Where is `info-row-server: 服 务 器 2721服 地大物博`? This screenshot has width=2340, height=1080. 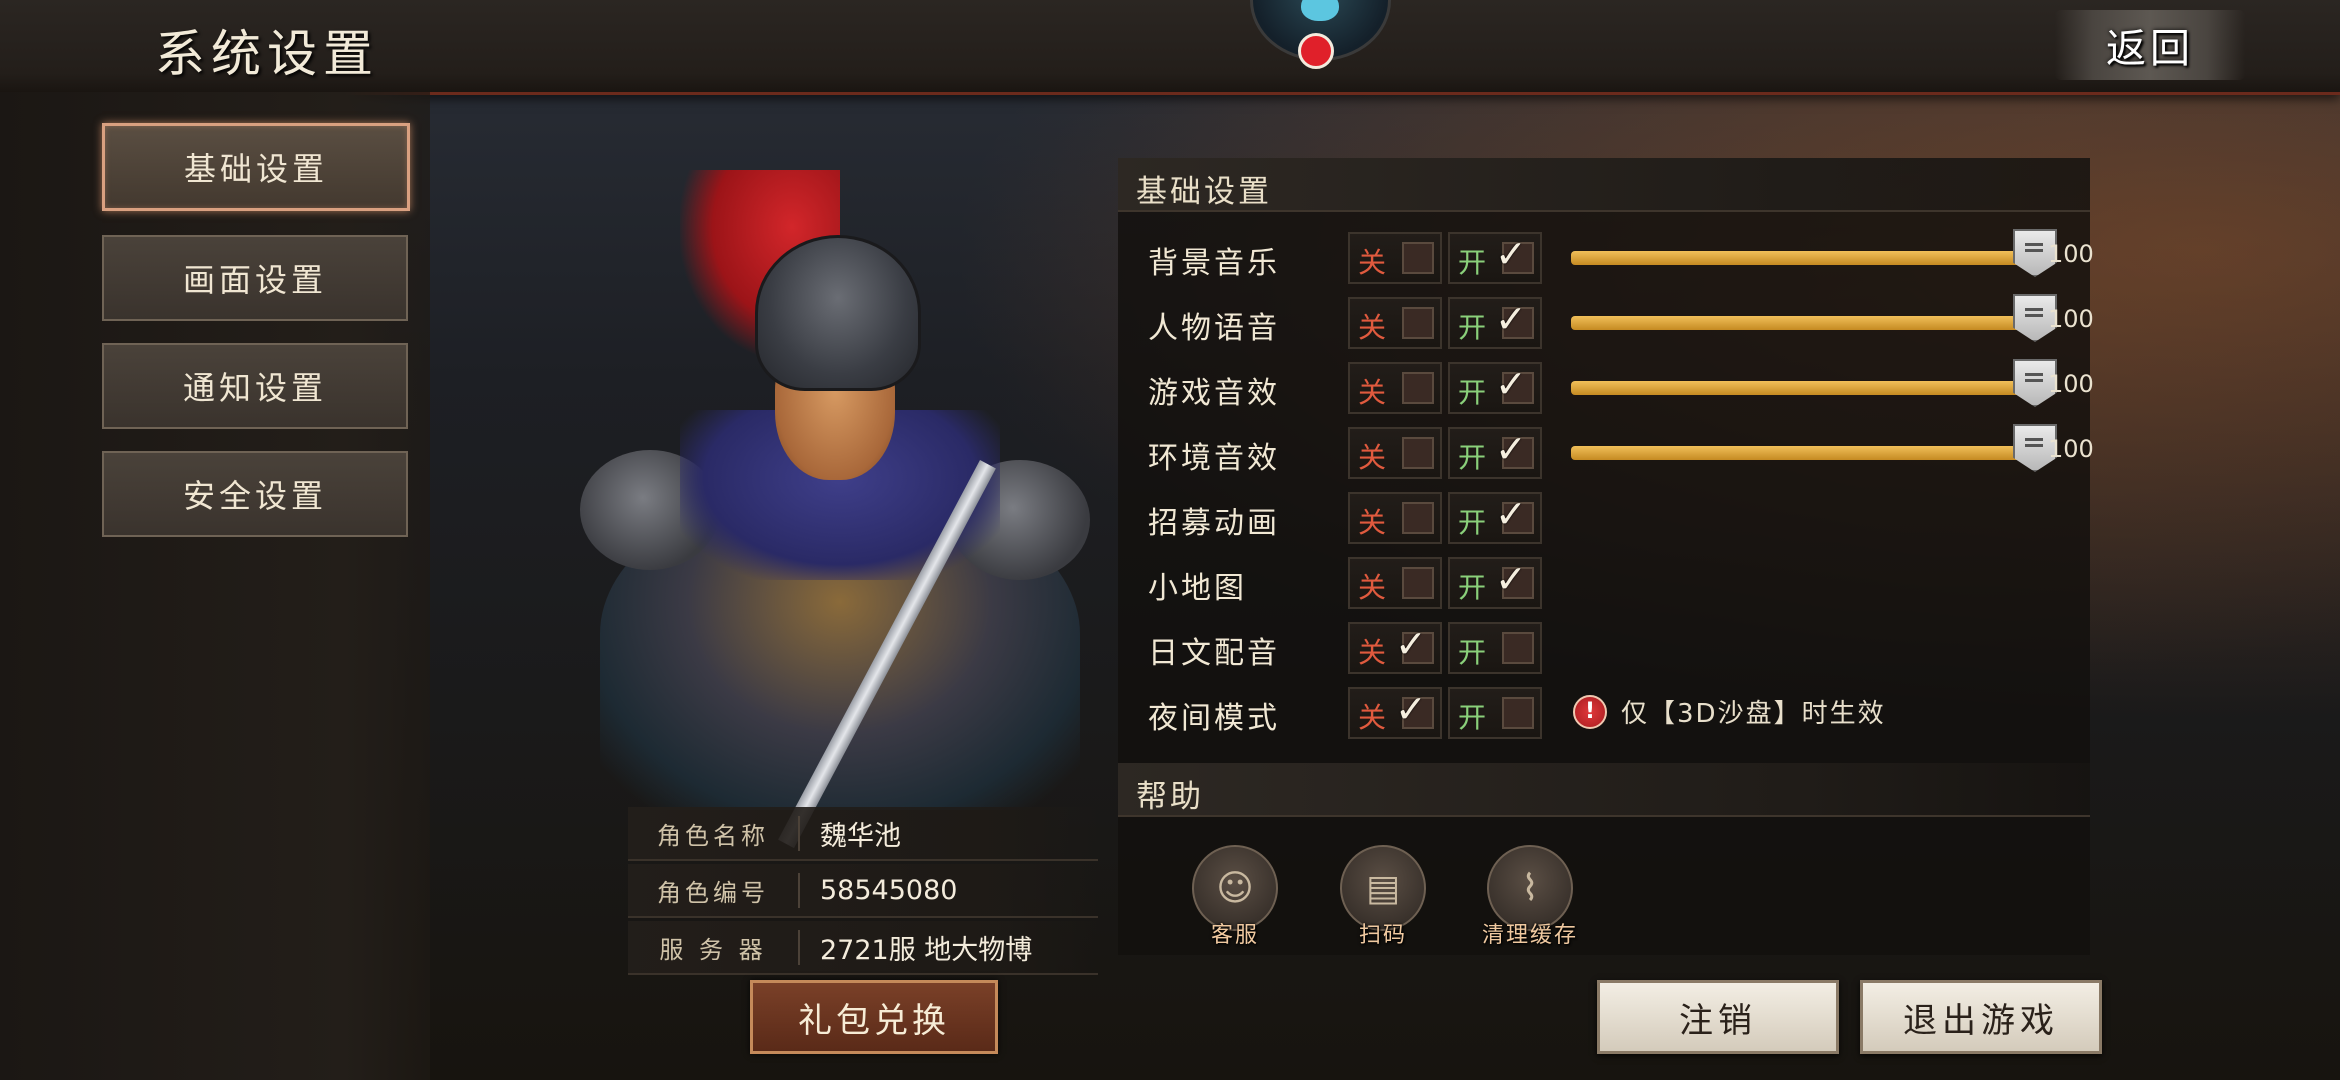 info-row-server: 服 务 器 2721服 地大物博 is located at coordinates (863, 948).